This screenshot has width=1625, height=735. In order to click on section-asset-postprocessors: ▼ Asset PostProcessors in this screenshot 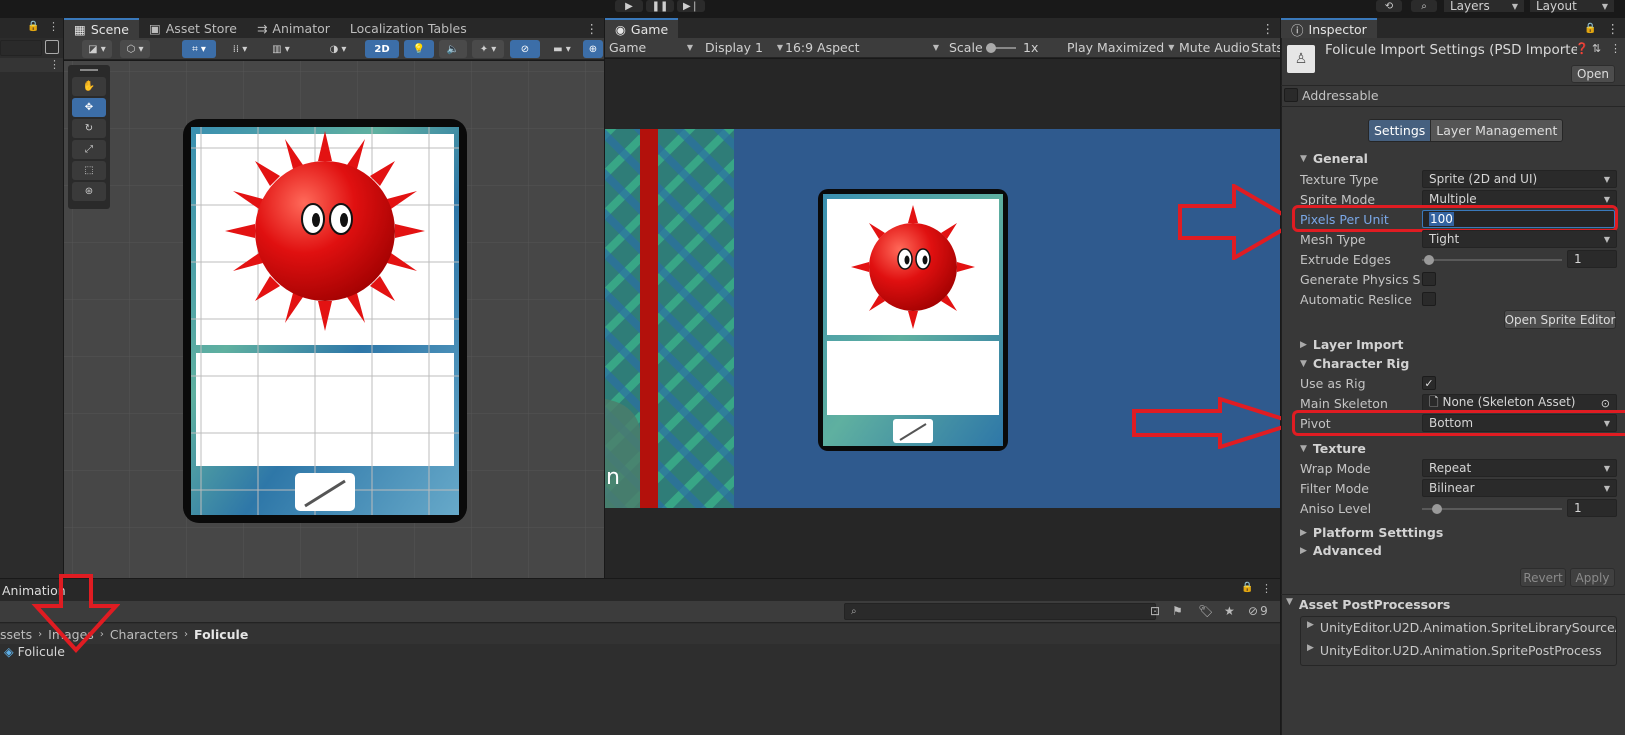, I will do `click(1368, 604)`.